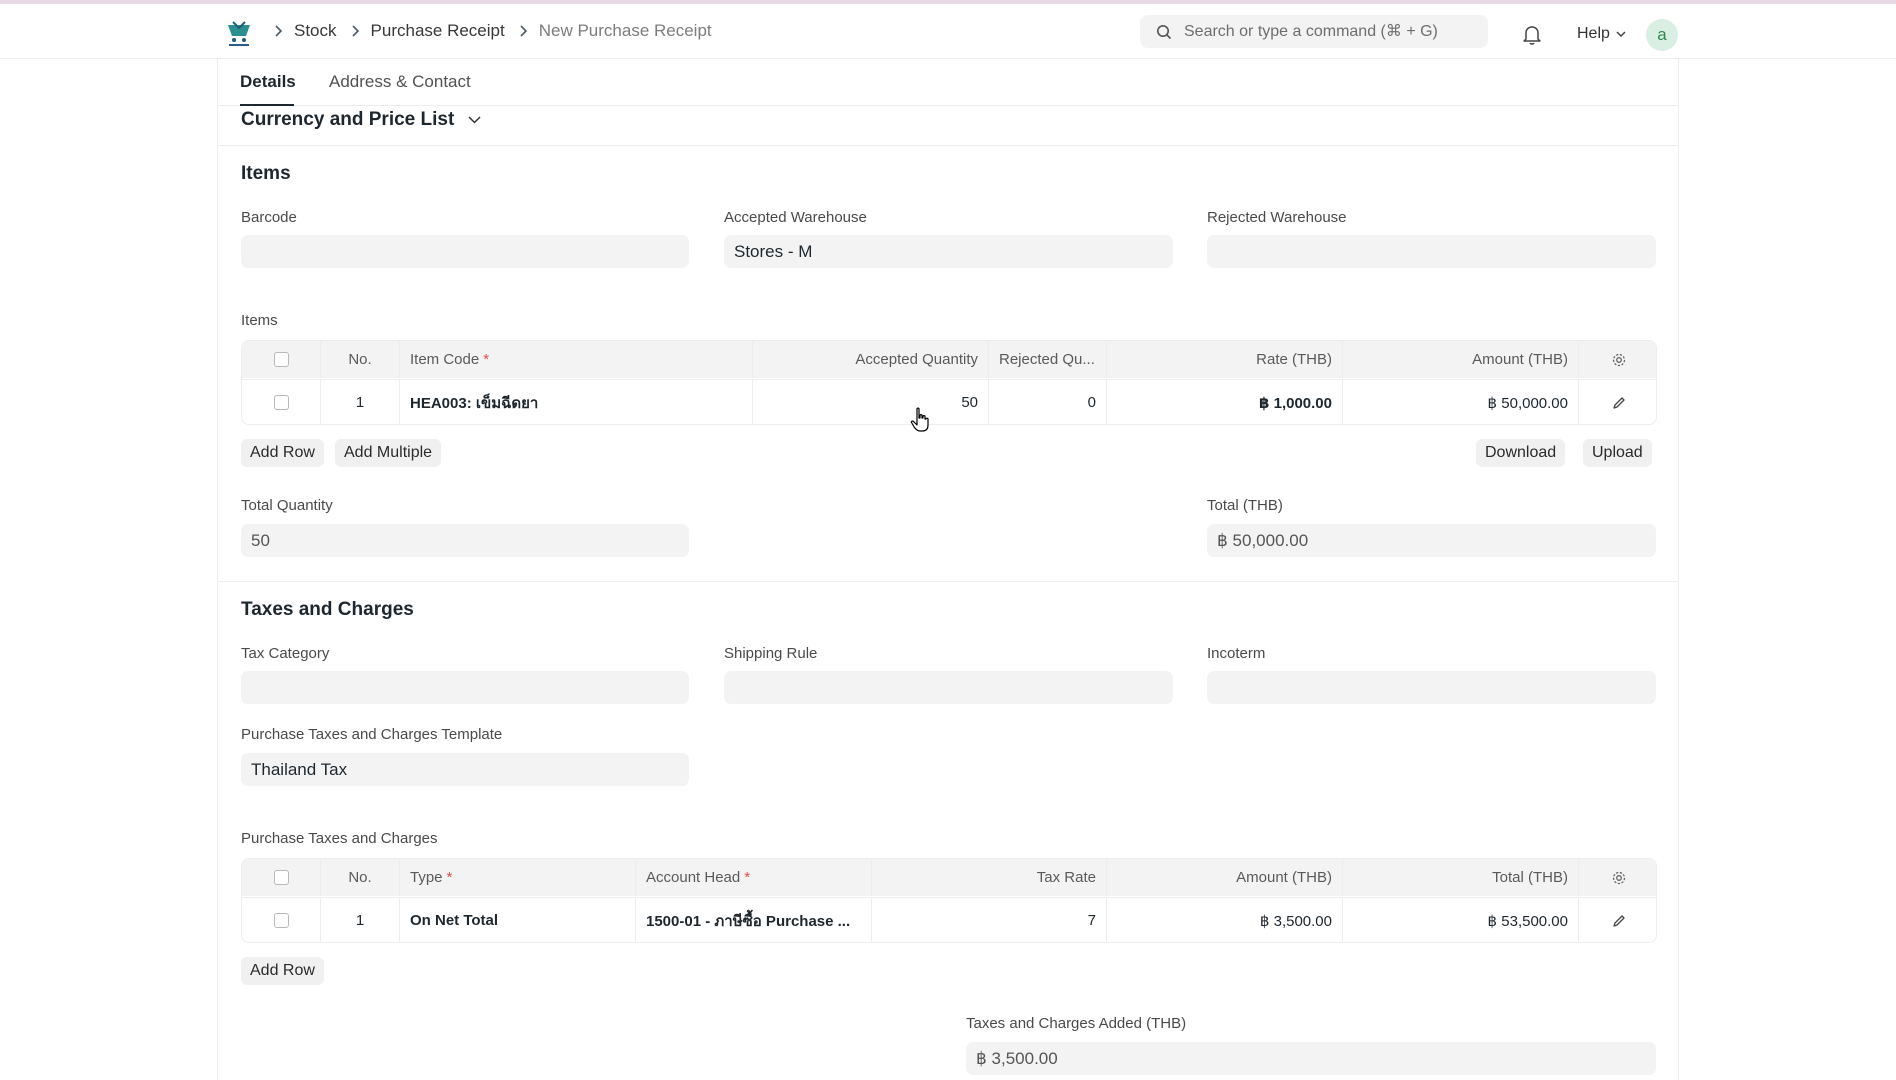 The height and width of the screenshot is (1080, 1896). What do you see at coordinates (400, 82) in the screenshot?
I see `tab-address-contact: Address & Contact` at bounding box center [400, 82].